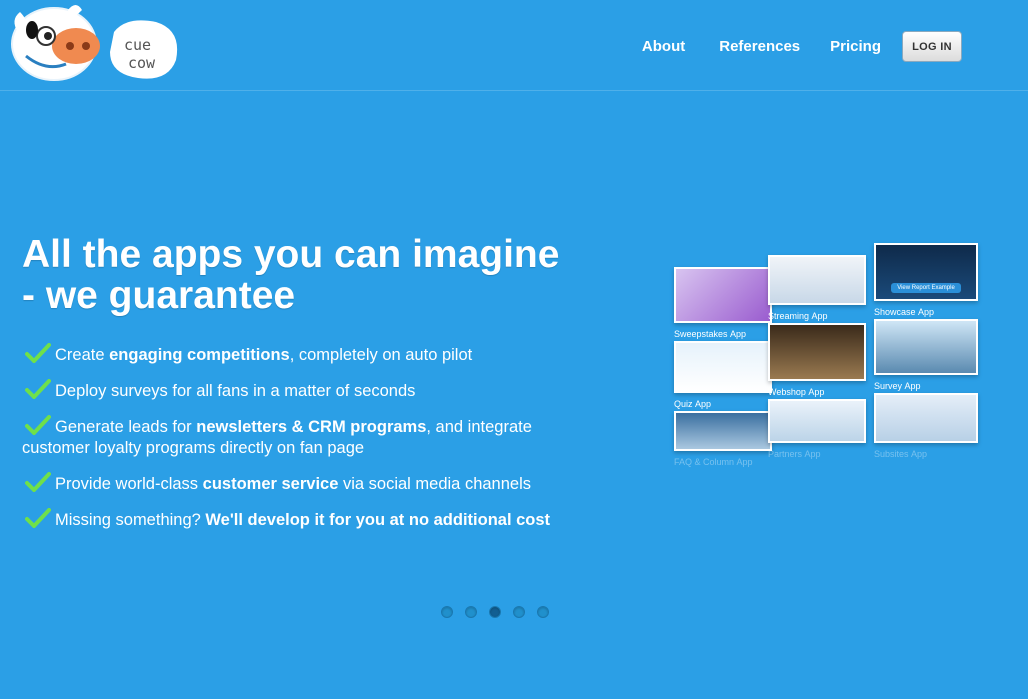 Image resolution: width=1028 pixels, height=699 pixels. I want to click on sweepstakes-thumbnail, so click(723, 295).